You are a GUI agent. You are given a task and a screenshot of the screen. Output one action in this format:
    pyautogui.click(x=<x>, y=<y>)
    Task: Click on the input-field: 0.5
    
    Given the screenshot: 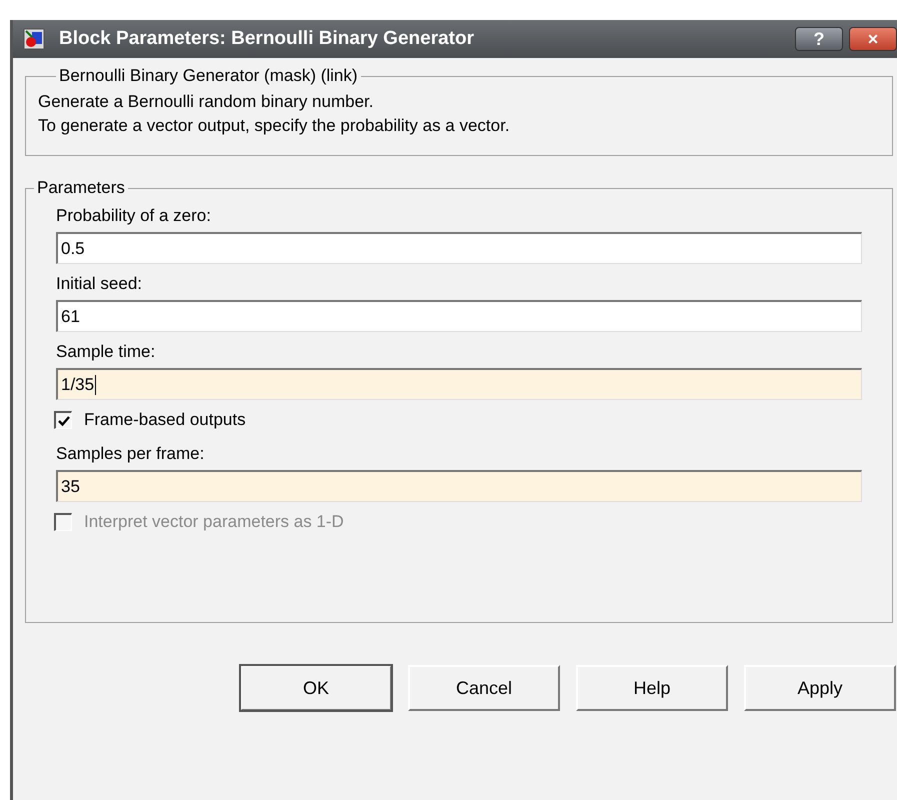 What is the action you would take?
    pyautogui.click(x=459, y=248)
    